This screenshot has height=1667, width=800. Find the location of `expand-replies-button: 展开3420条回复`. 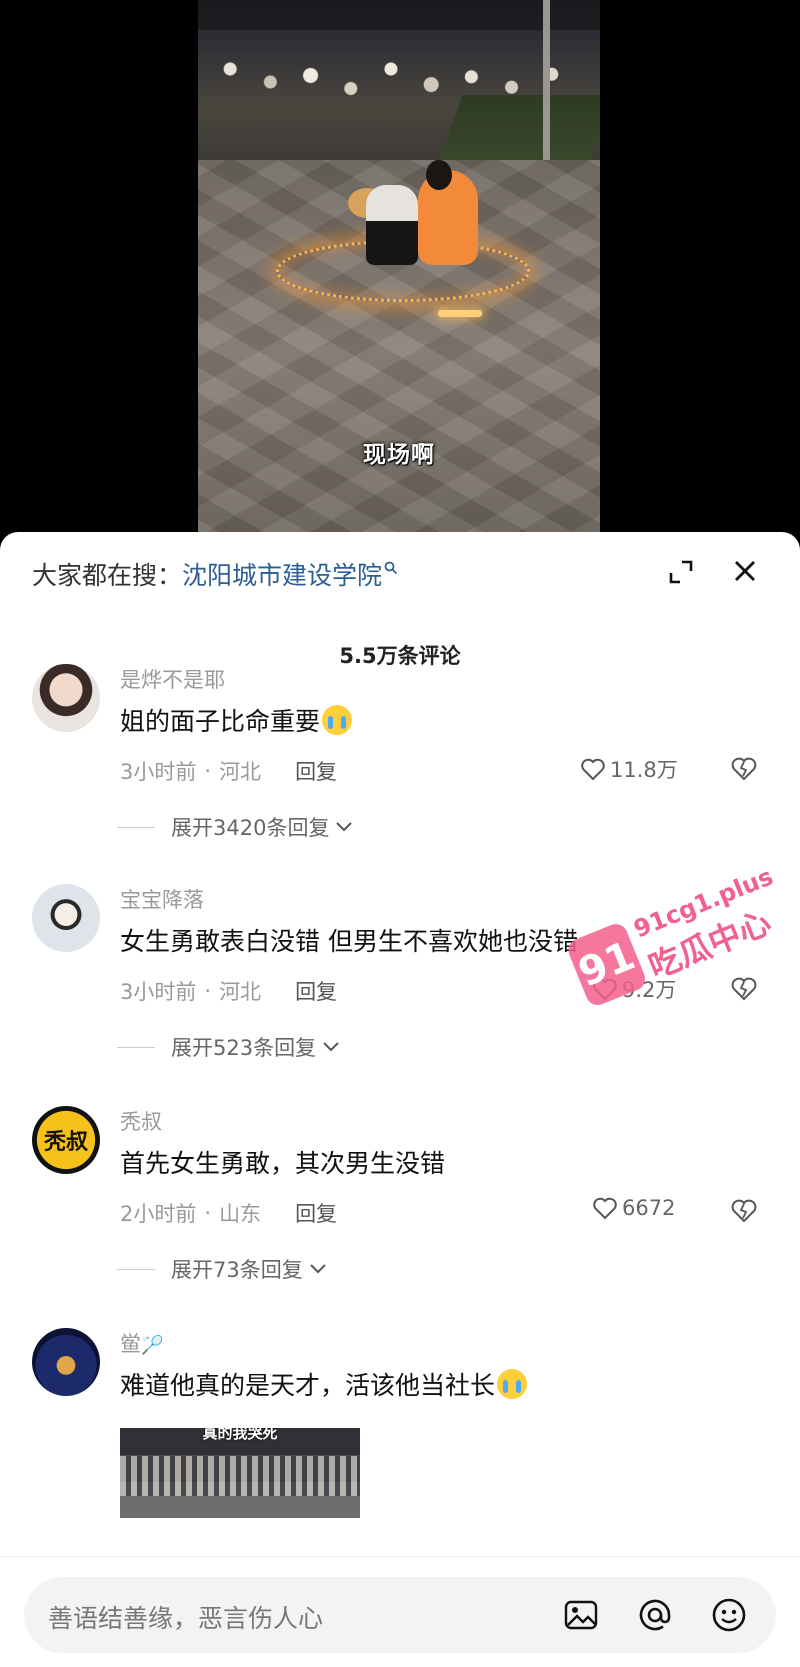

expand-replies-button: 展开3420条回复 is located at coordinates (236, 827).